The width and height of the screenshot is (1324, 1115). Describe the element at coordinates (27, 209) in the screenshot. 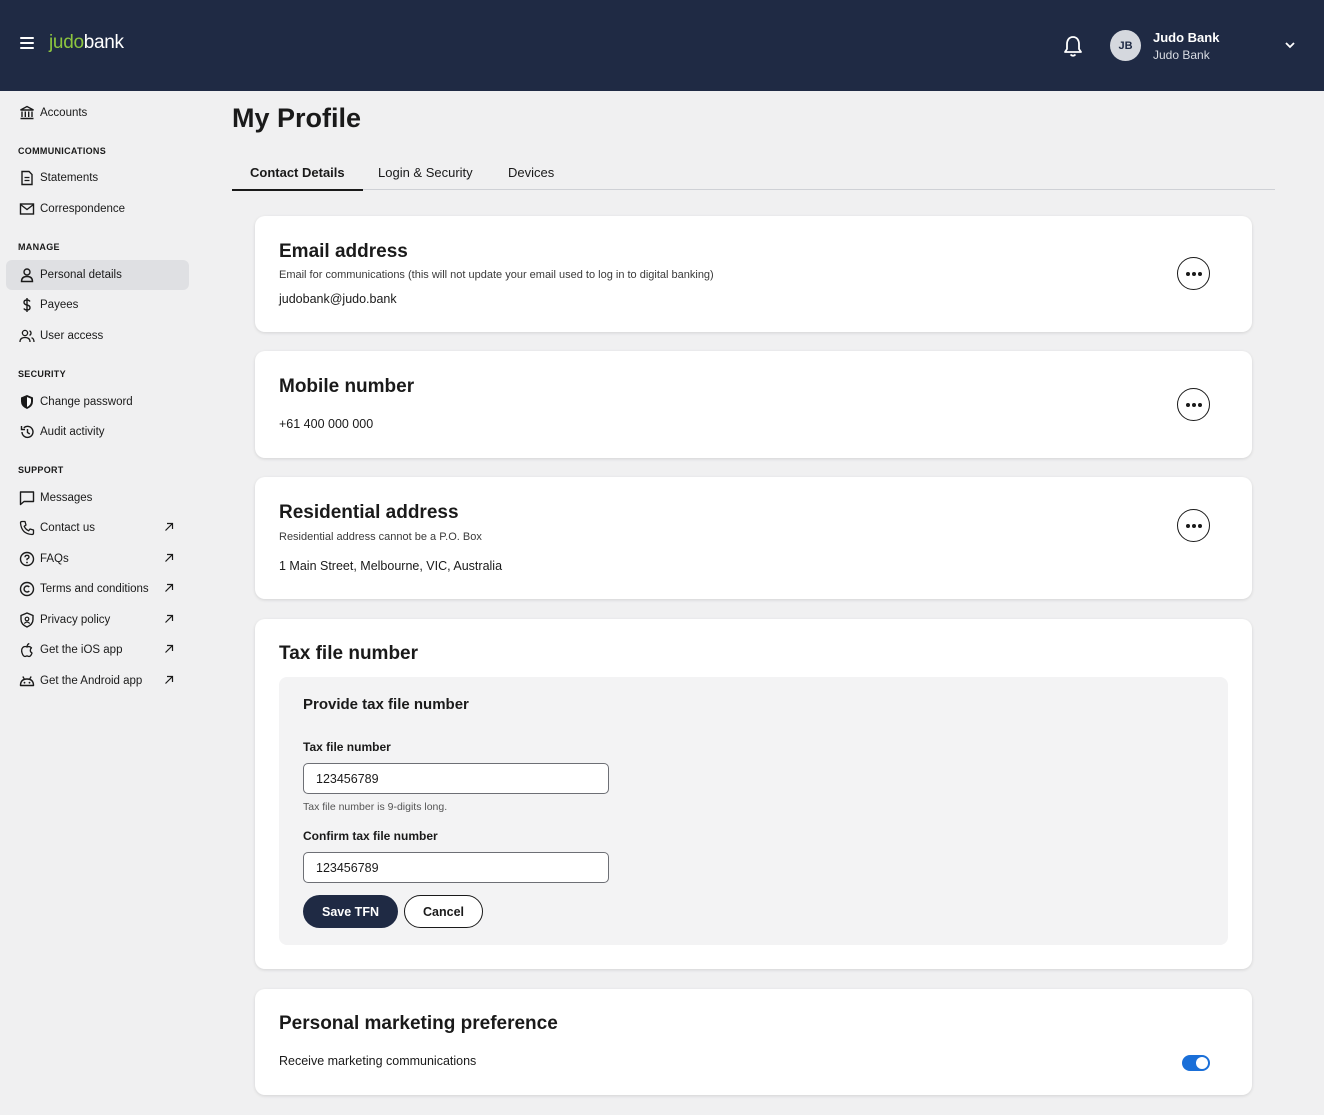

I see `mail-icon` at that location.